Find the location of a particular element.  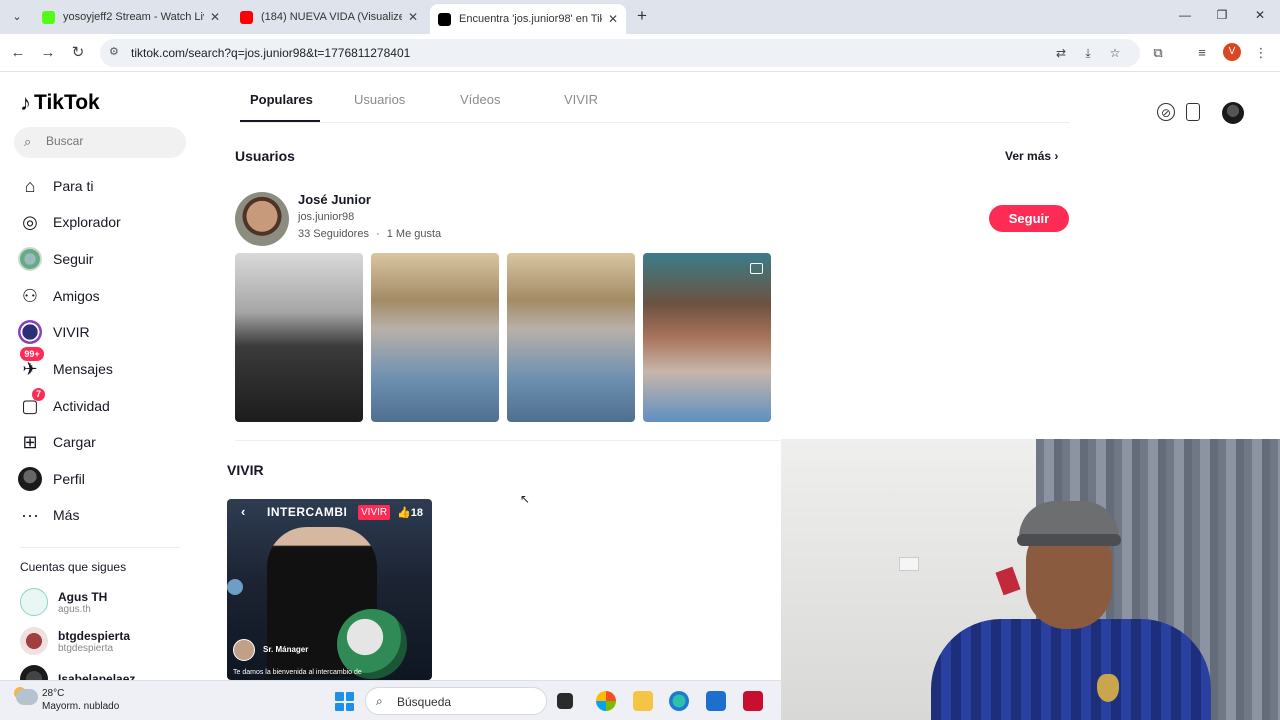

users-section-title: Usuarios is located at coordinates (265, 156).